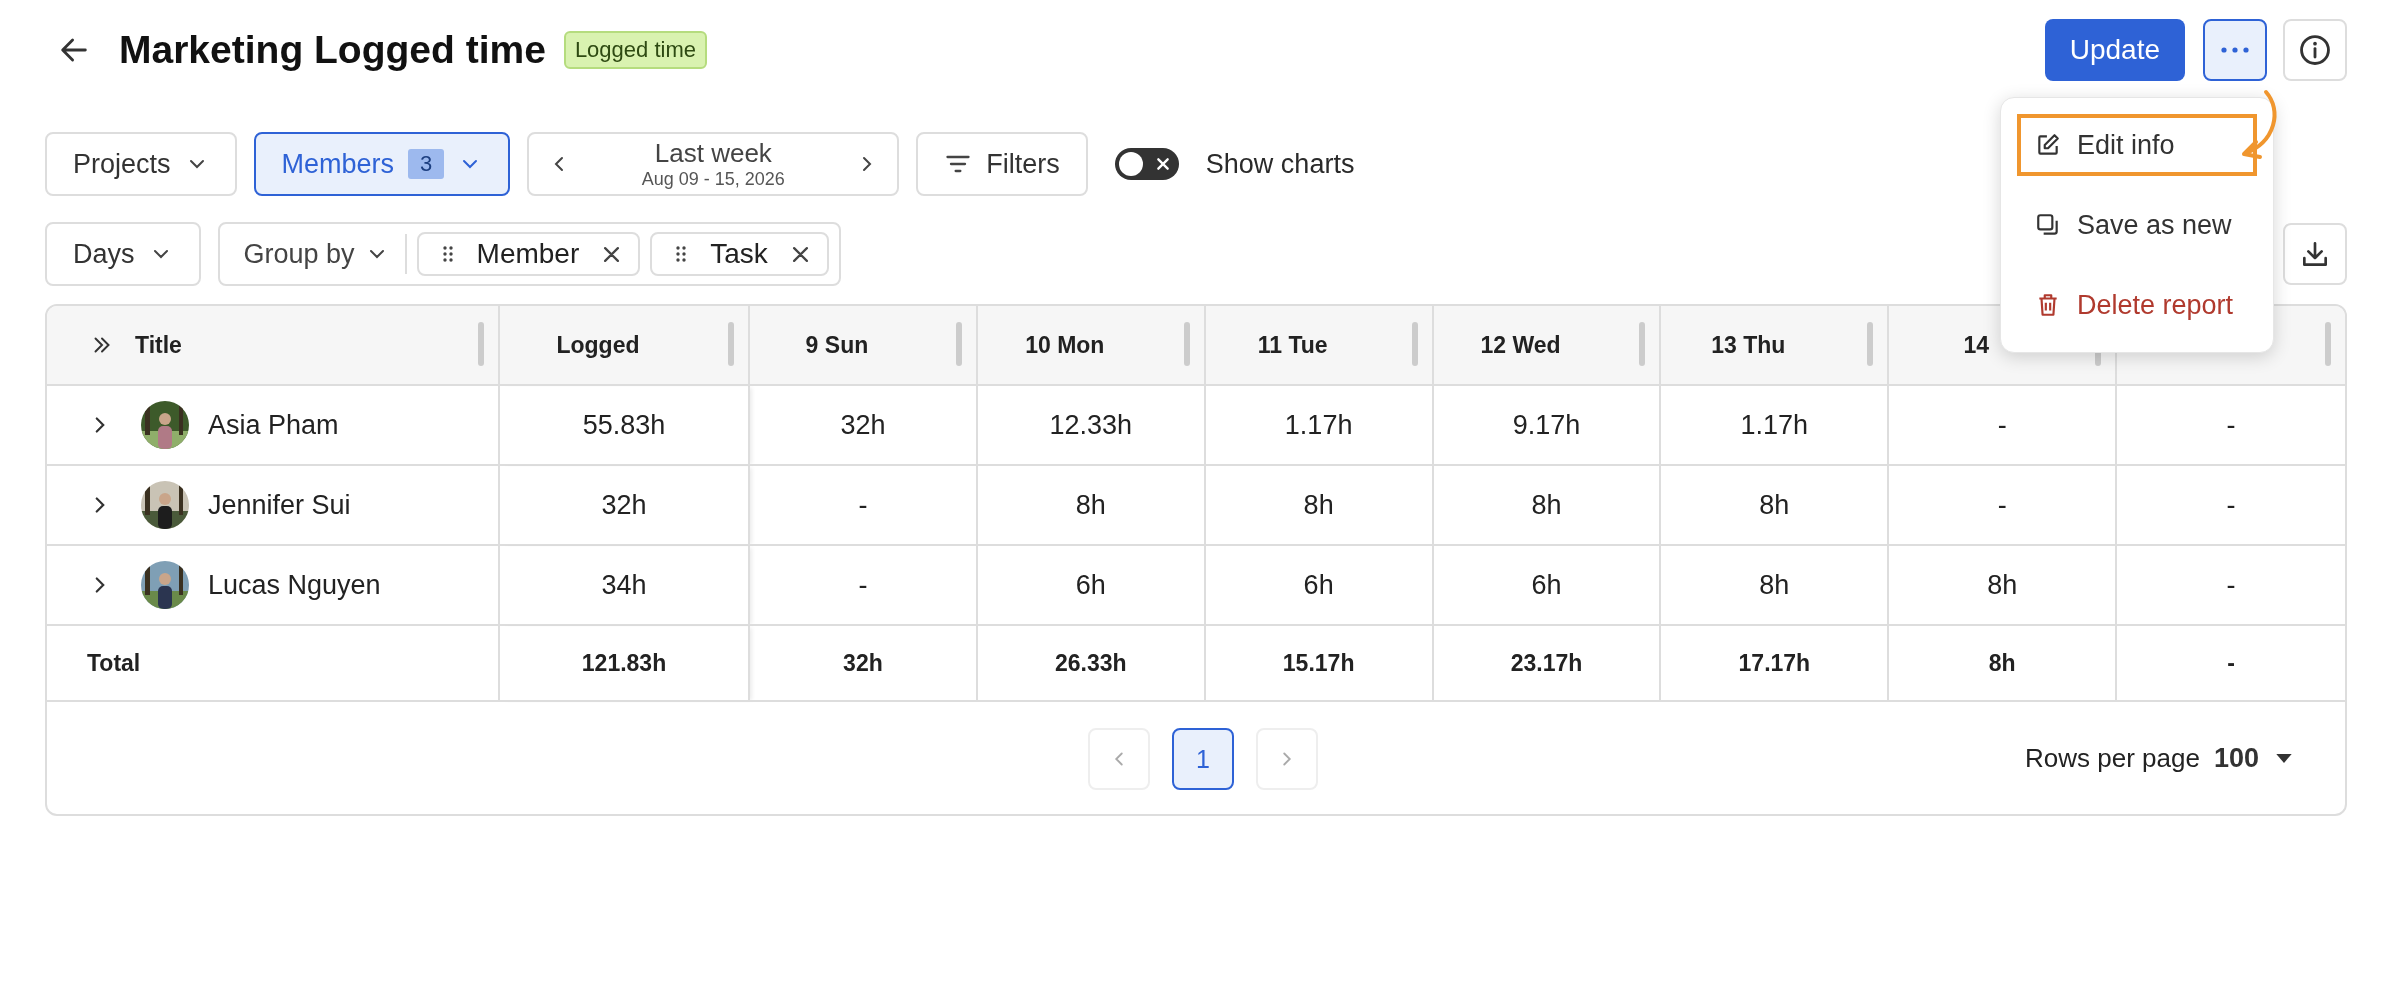  I want to click on download-button, so click(2315, 254).